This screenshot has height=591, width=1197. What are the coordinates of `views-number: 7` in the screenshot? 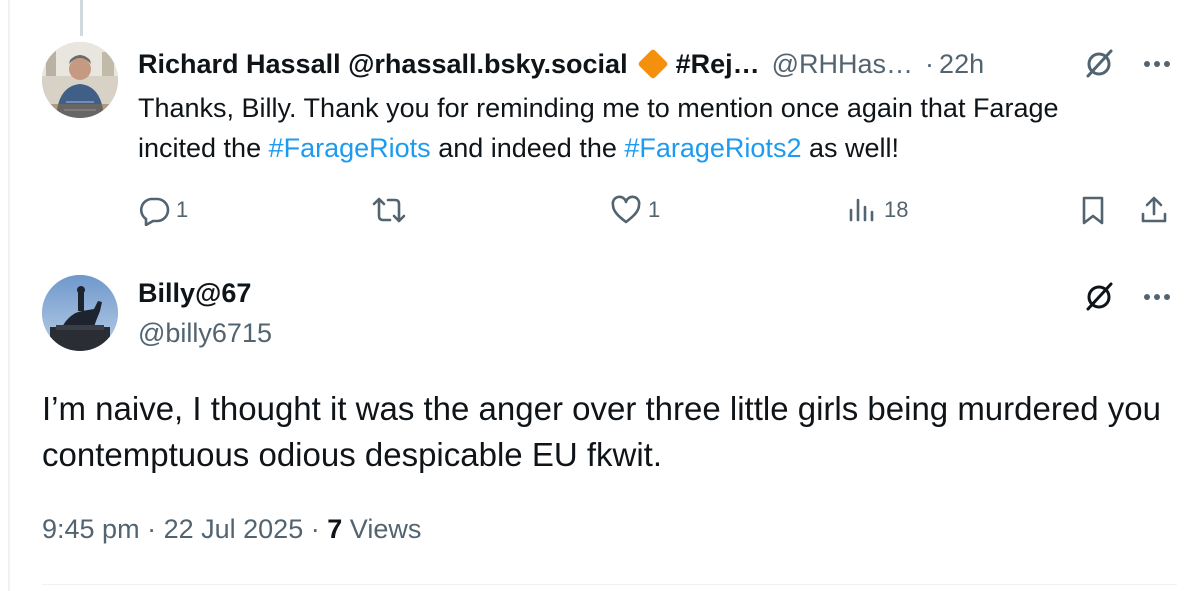 It's located at (335, 529).